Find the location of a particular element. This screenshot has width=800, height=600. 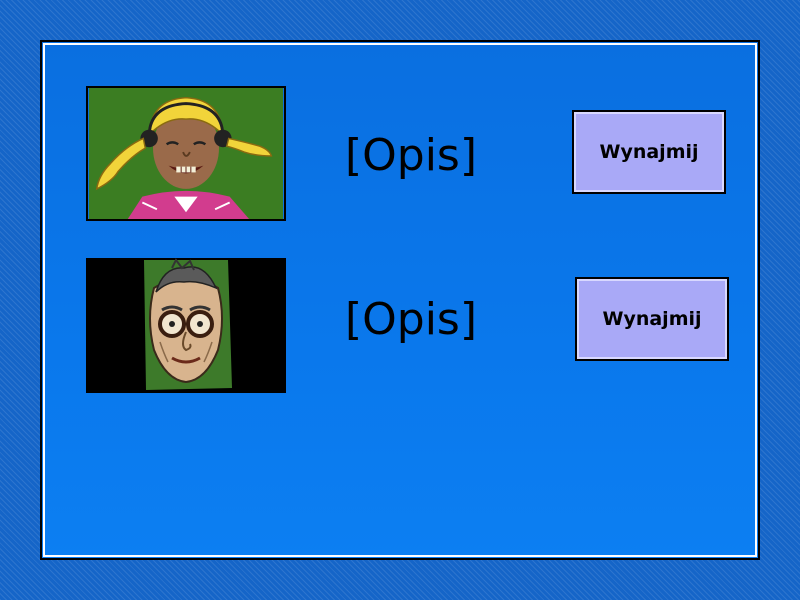

candidate-portrait-man is located at coordinates (186, 325).